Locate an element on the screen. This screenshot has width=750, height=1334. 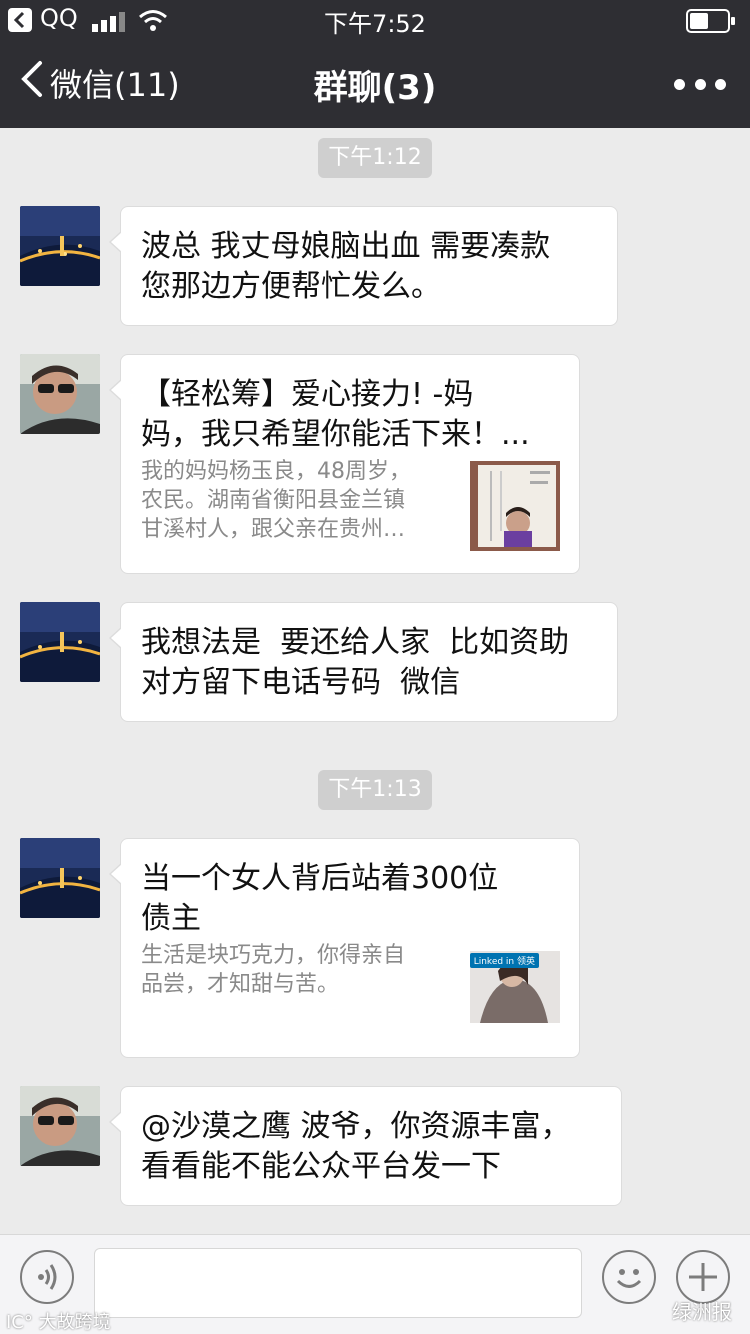
message-text: 我想法是 要还给人家 比如资助 对方留下电话号码 微信 is located at coordinates (355, 662).